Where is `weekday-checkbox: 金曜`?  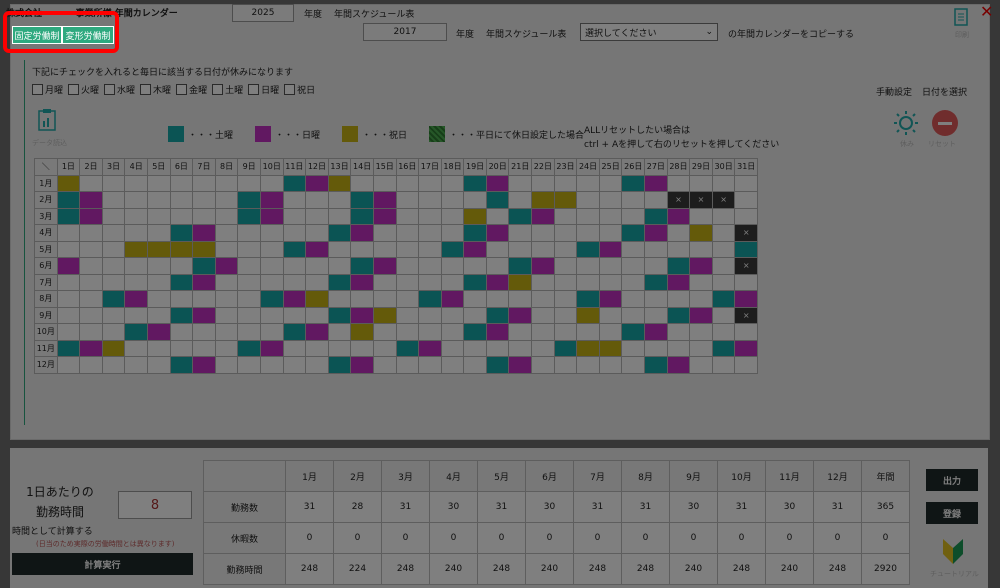 weekday-checkbox: 金曜 is located at coordinates (191, 89).